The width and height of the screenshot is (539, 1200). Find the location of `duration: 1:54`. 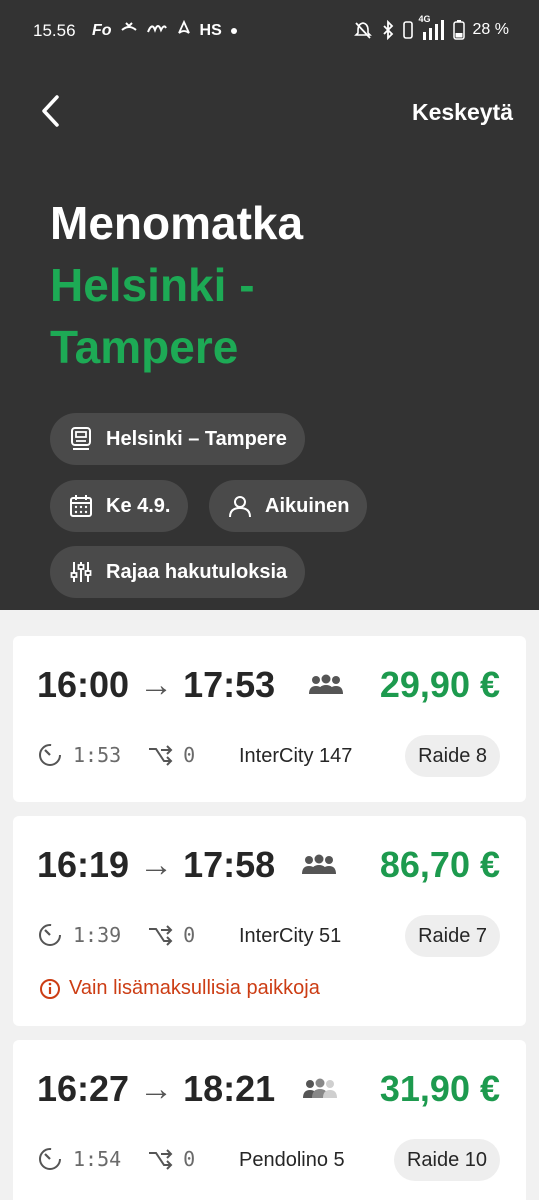

duration: 1:54 is located at coordinates (97, 1159).